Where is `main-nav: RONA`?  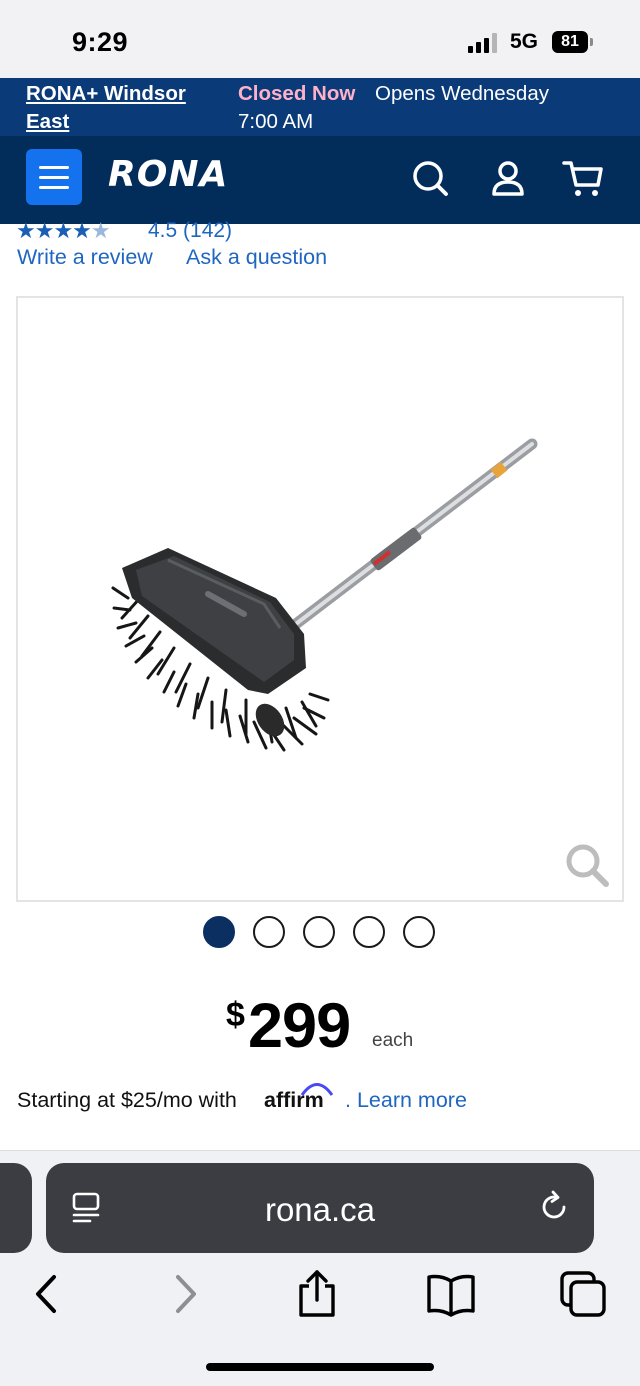 main-nav: RONA is located at coordinates (320, 180).